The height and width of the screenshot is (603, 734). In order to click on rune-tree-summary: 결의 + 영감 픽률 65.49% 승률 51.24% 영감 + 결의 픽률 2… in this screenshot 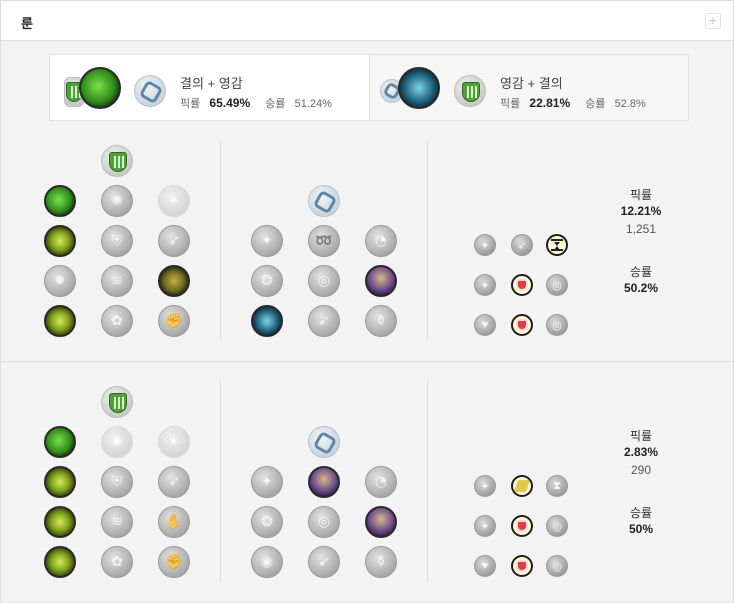, I will do `click(369, 87)`.